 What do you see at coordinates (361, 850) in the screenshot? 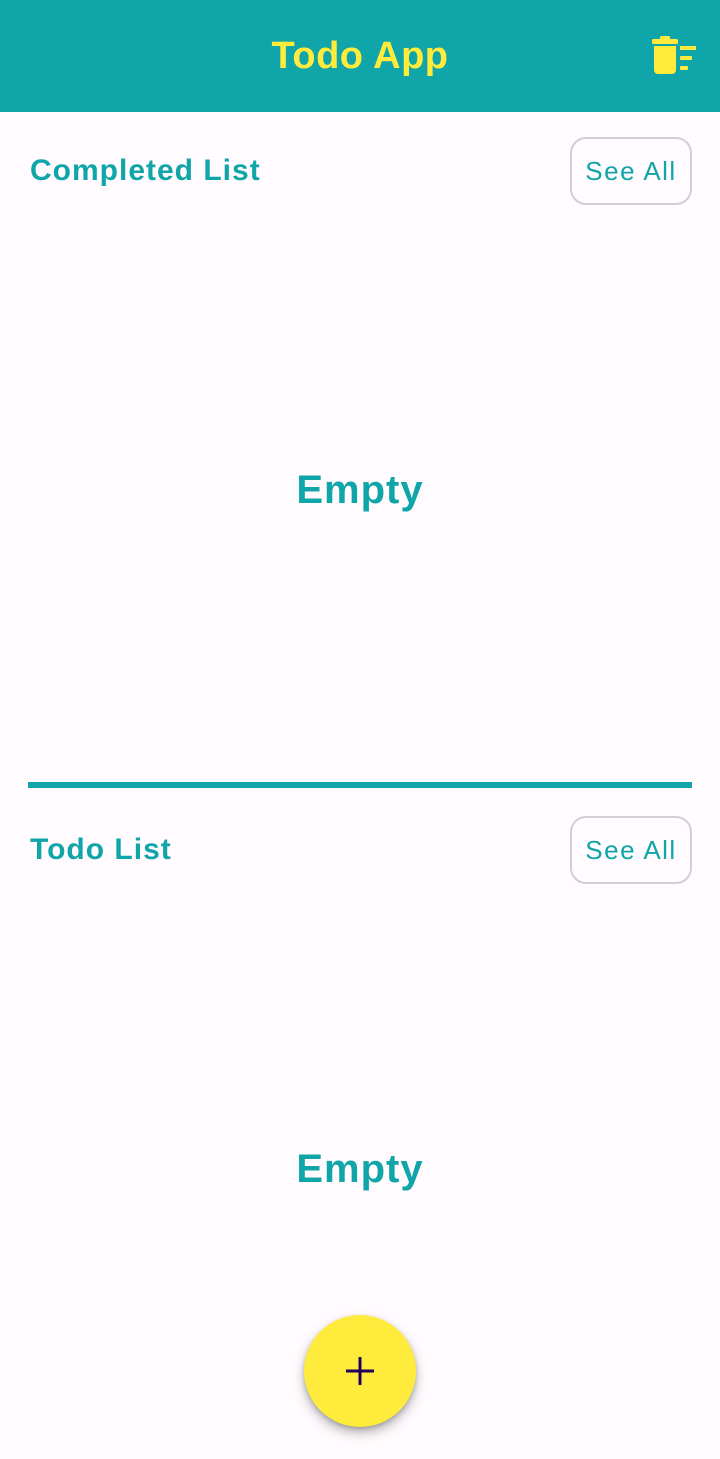
I see `todo-section-header: Todo List See All` at bounding box center [361, 850].